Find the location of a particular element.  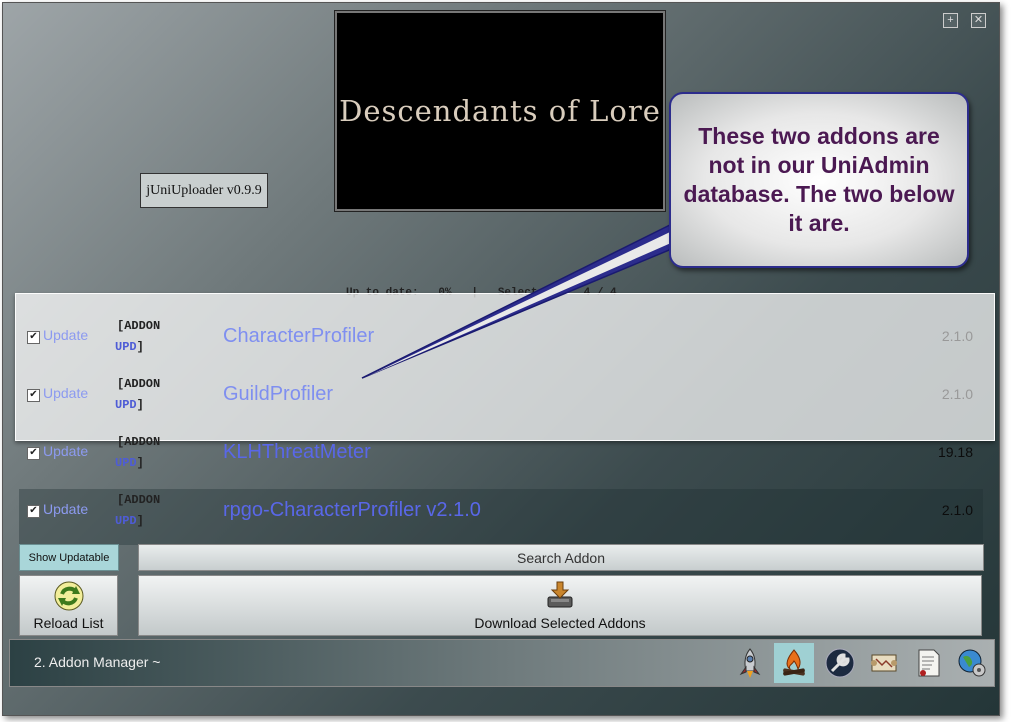

campfire-icon is located at coordinates (794, 663).